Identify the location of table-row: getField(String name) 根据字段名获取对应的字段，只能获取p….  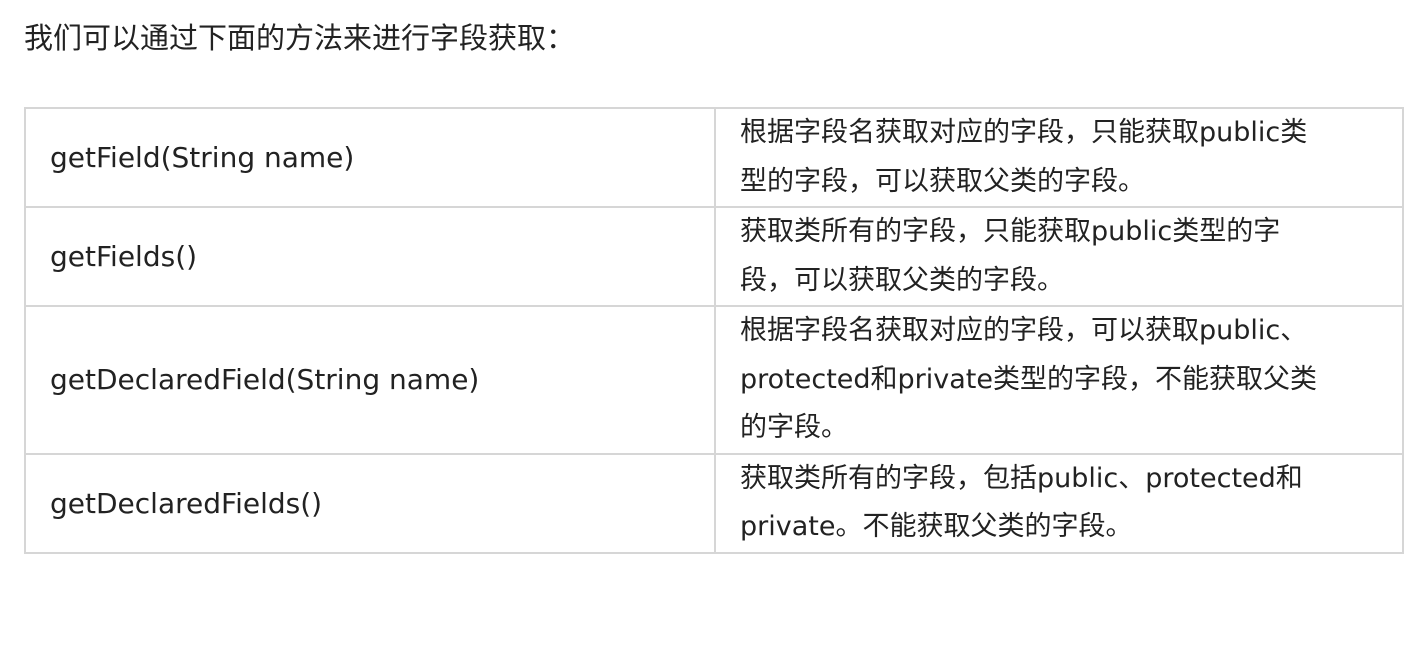
(714, 157).